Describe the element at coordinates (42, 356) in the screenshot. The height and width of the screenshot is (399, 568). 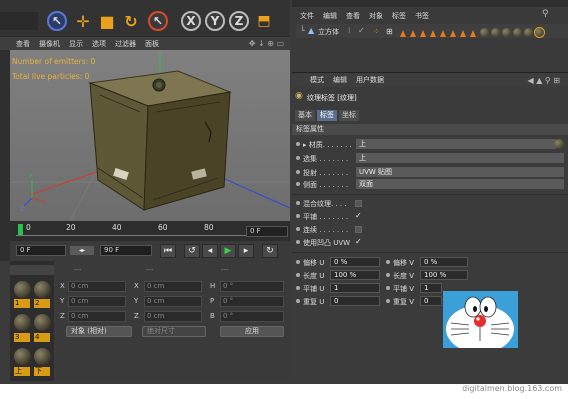
I see `material-bottom` at that location.